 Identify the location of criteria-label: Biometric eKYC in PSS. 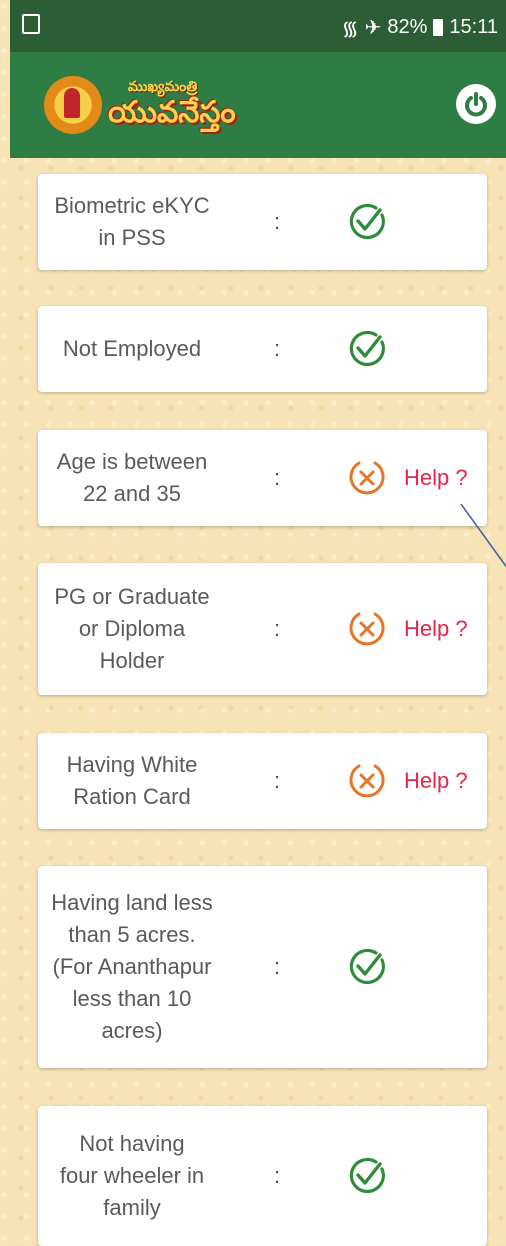
(132, 221).